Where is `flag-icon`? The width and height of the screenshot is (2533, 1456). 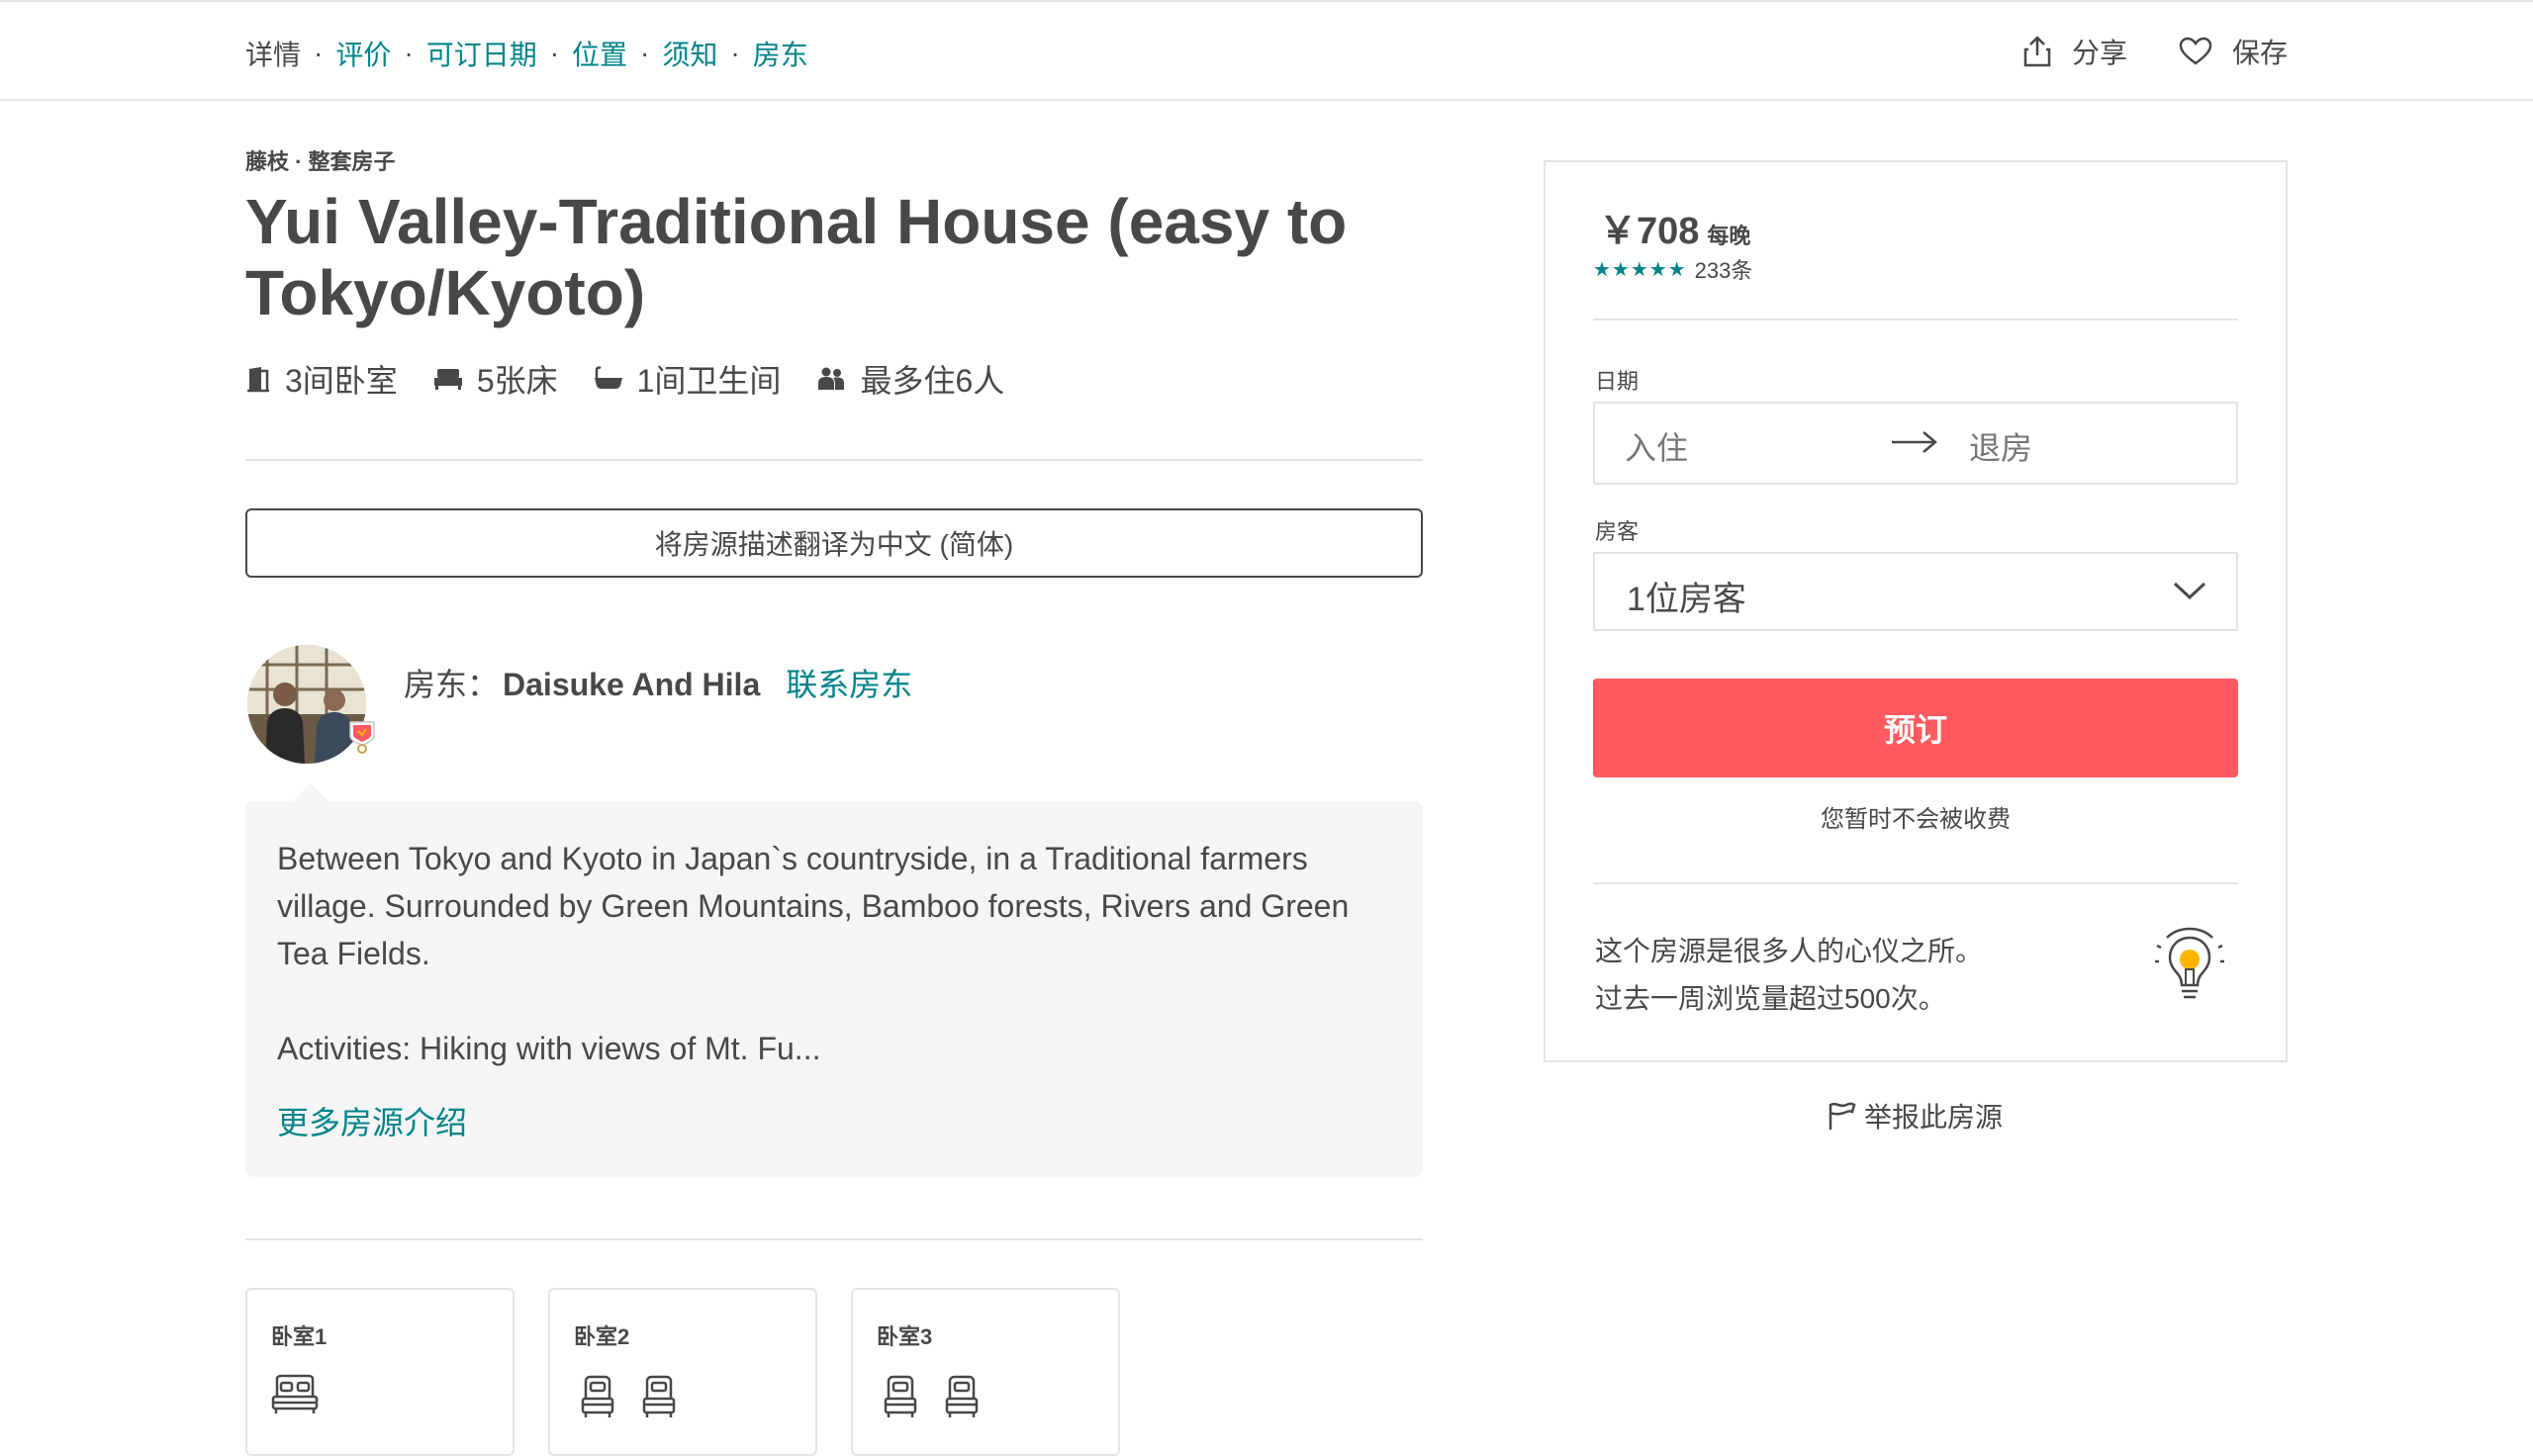 flag-icon is located at coordinates (1843, 1116).